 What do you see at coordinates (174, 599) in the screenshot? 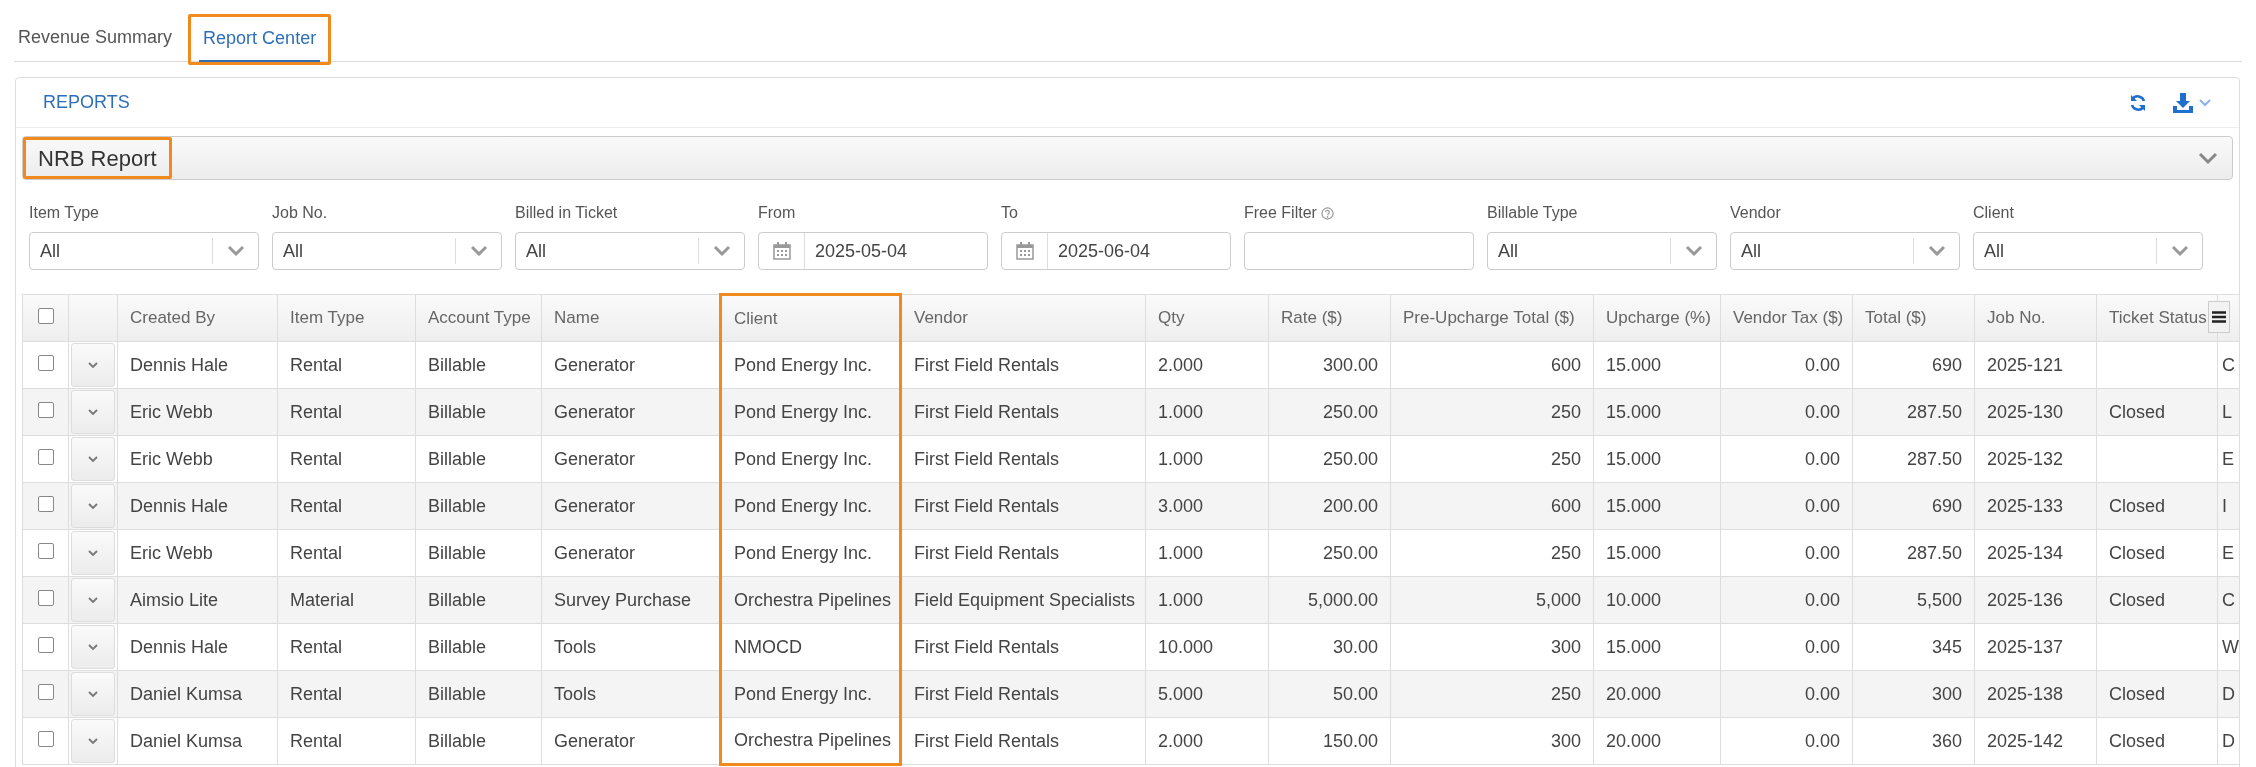
I see `table-cell: Aimsio Lite` at bounding box center [174, 599].